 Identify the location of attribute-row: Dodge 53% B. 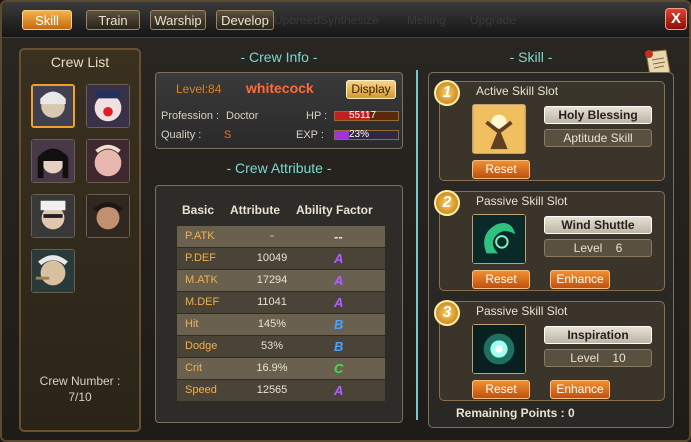
(281, 346).